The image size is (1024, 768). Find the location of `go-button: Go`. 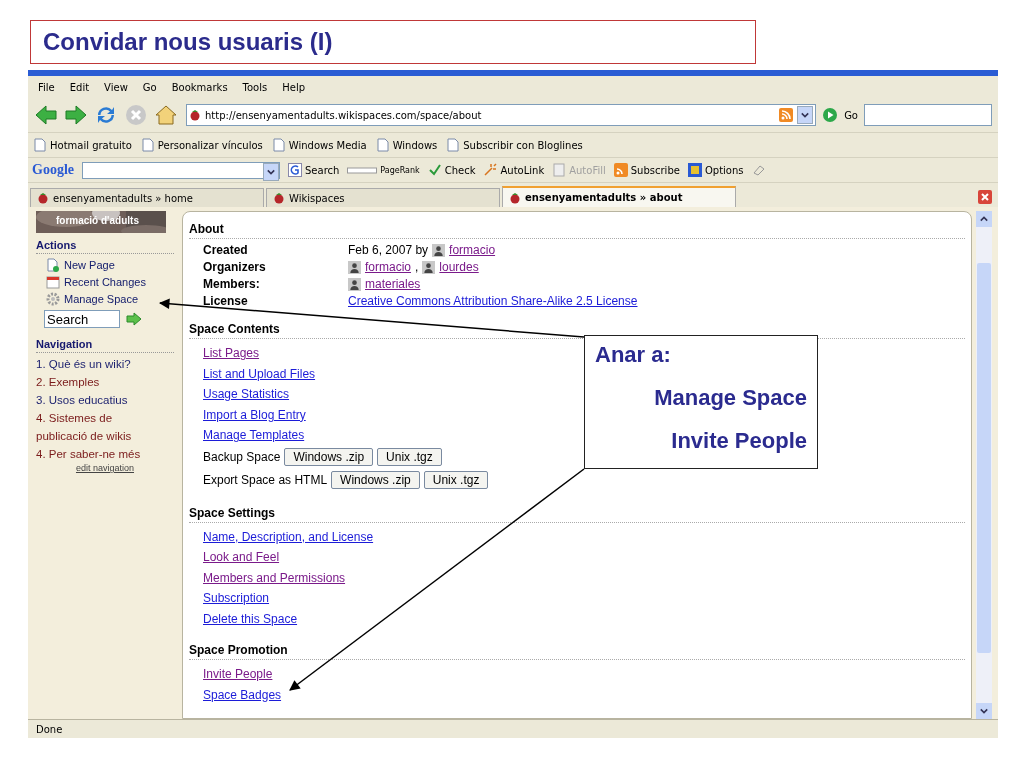

go-button: Go is located at coordinates (851, 115).